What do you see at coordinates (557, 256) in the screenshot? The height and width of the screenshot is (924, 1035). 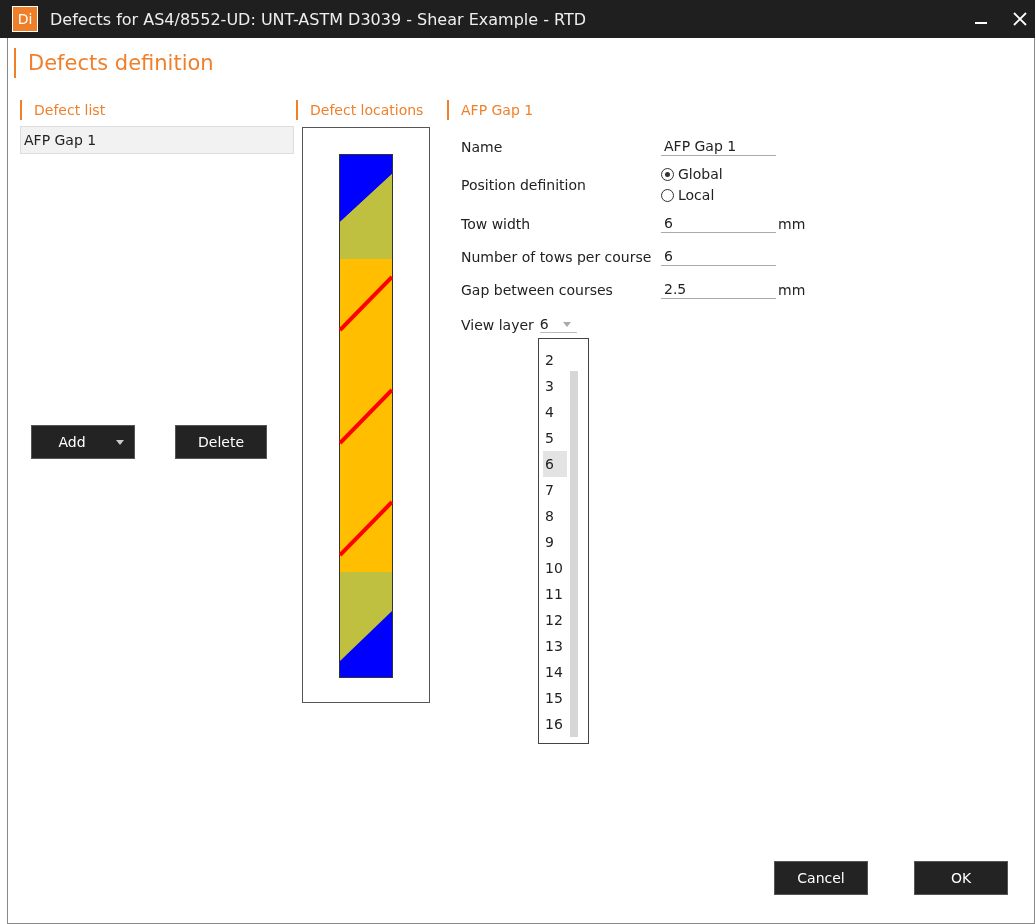 I see `field-label: Number of tows per course` at bounding box center [557, 256].